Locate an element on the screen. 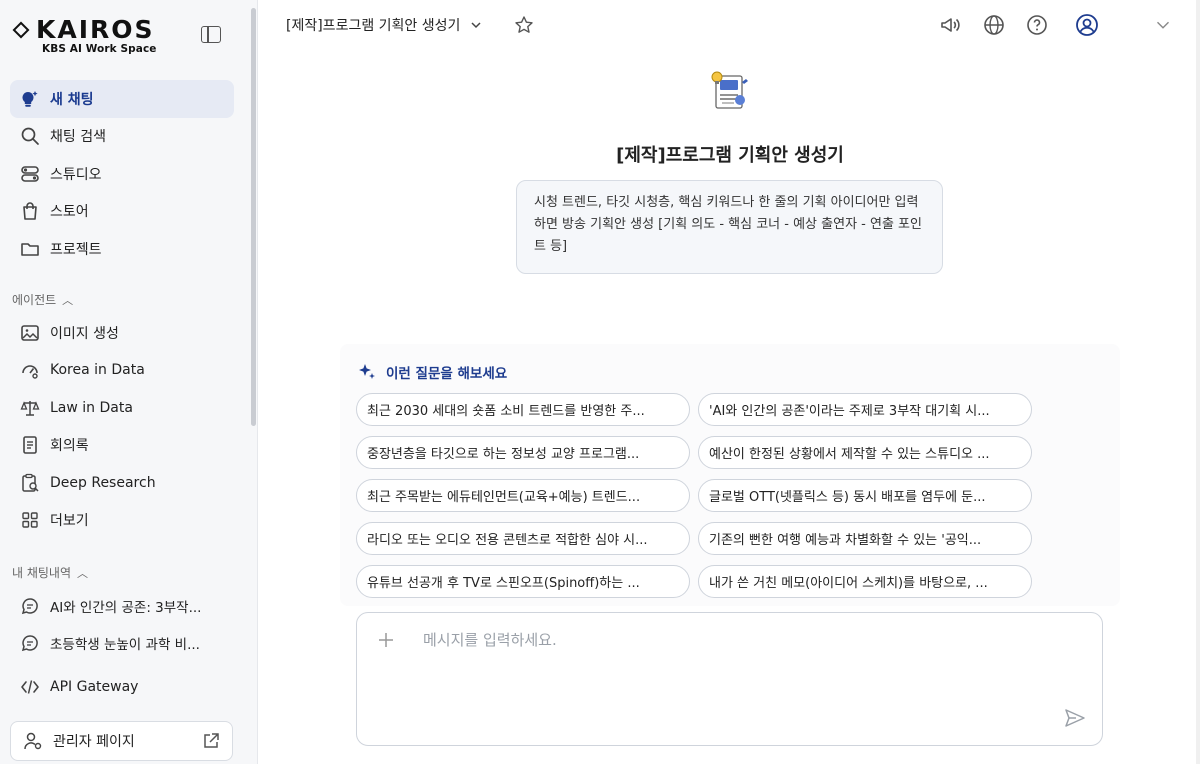  nav-item-api-gateway: API Gateway is located at coordinates (122, 687).